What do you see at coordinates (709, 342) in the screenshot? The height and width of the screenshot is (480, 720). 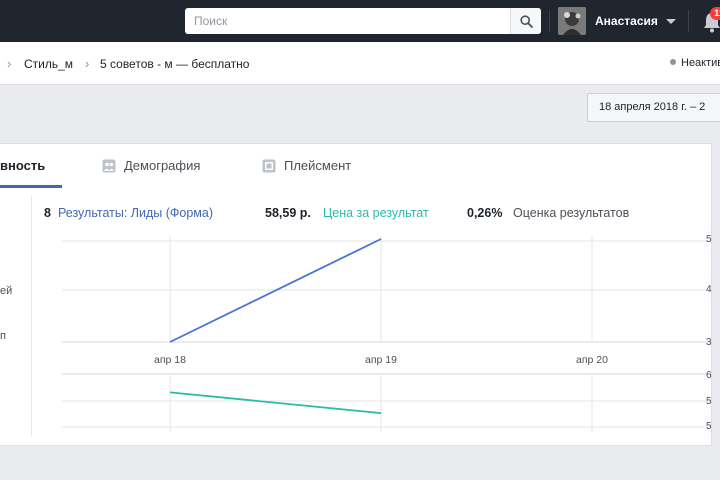 I see `y-tick-label: 3` at bounding box center [709, 342].